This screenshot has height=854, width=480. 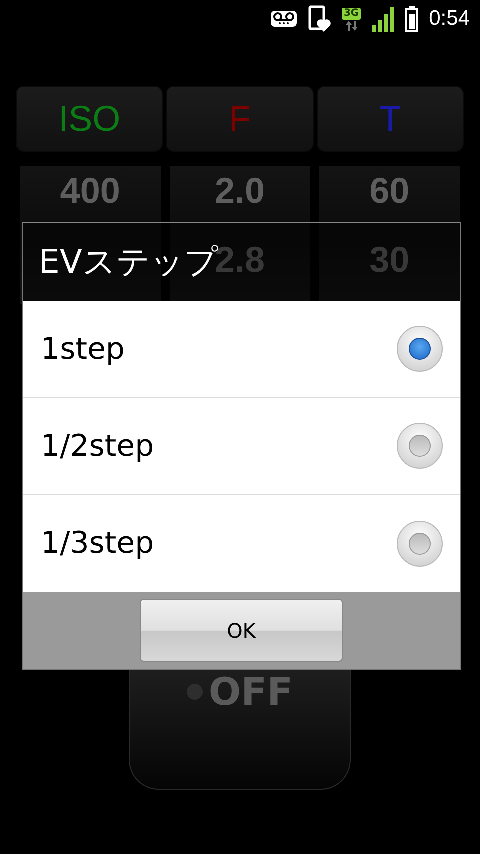 What do you see at coordinates (97, 446) in the screenshot?
I see `option-label: 1/2step` at bounding box center [97, 446].